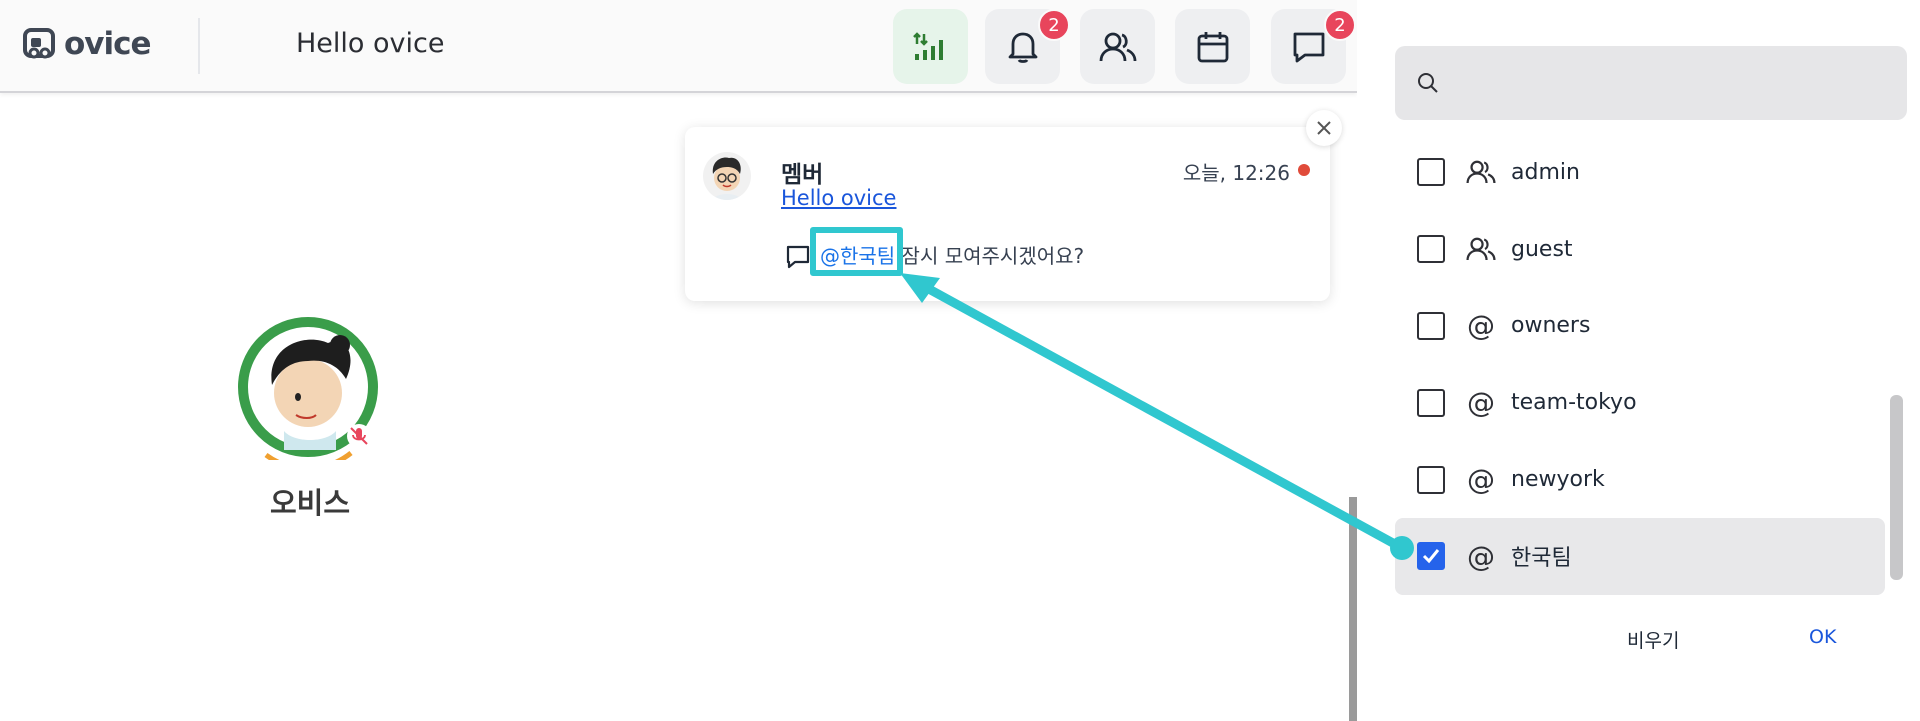 The image size is (1920, 721). I want to click on notifications-button: 2, so click(1027, 46).